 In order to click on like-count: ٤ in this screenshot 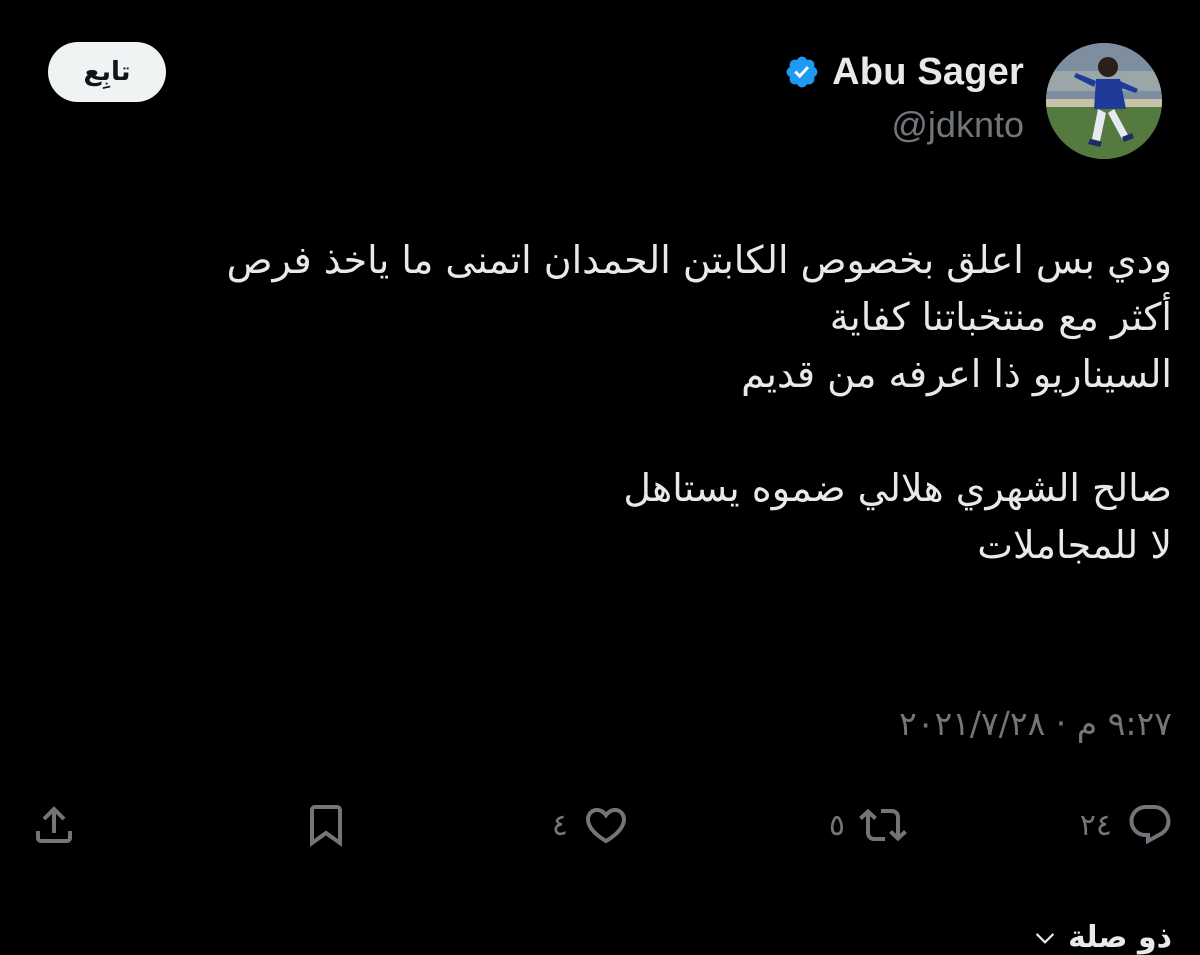, I will do `click(559, 825)`.